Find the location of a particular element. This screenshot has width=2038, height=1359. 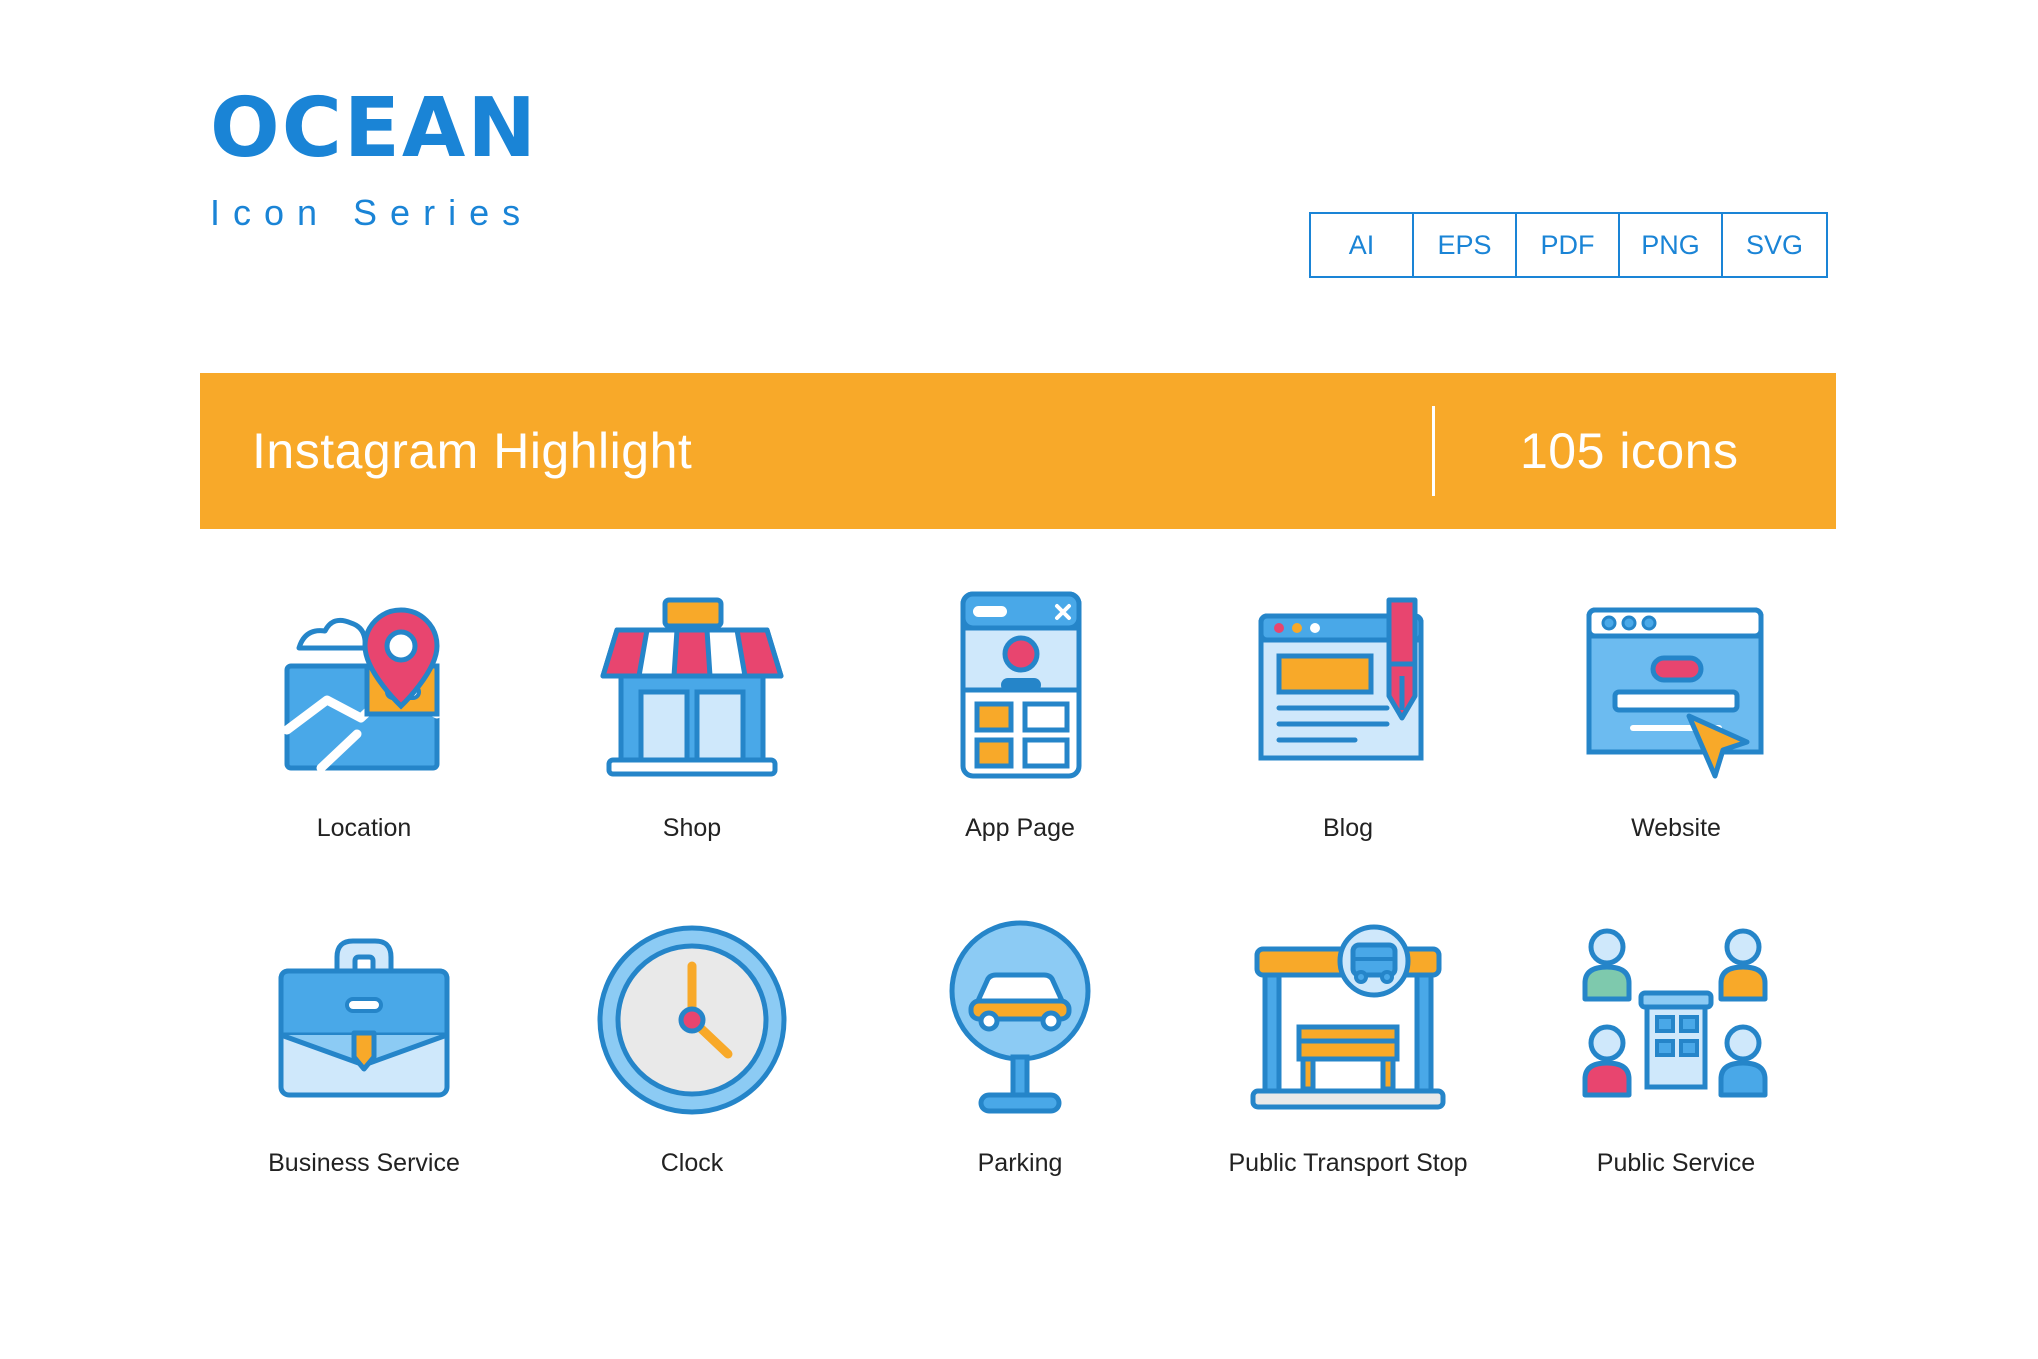

icon-caption: Public Transport Stop is located at coordinates (1348, 1163).